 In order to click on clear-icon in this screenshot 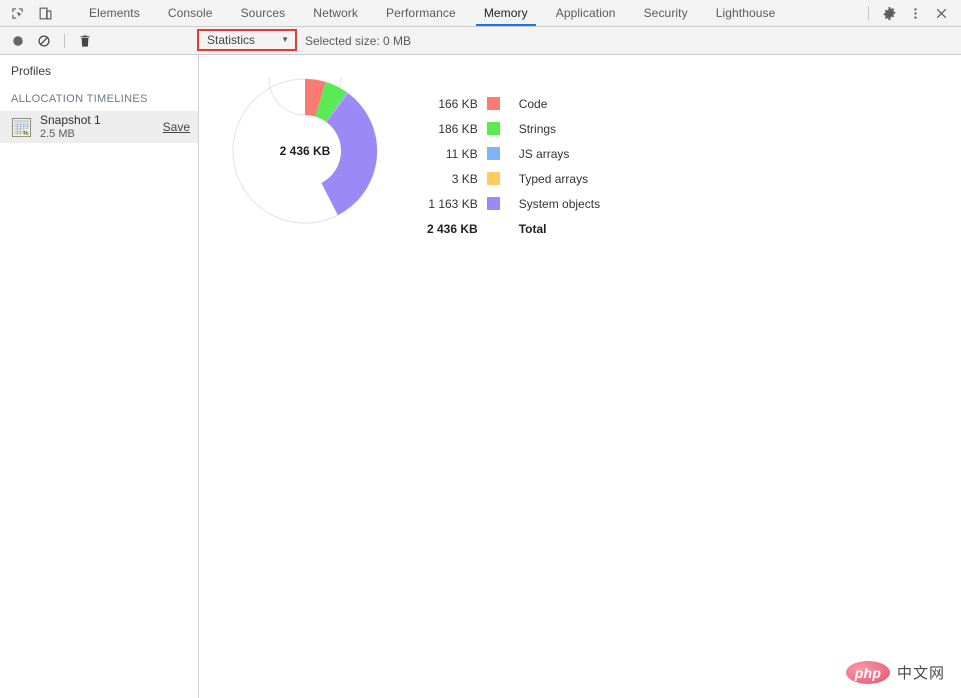, I will do `click(44, 41)`.